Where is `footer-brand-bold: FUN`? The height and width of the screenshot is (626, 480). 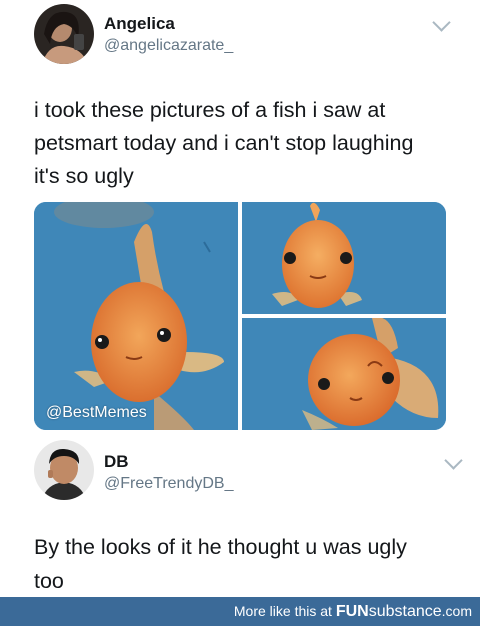
footer-brand-bold: FUN is located at coordinates (352, 611).